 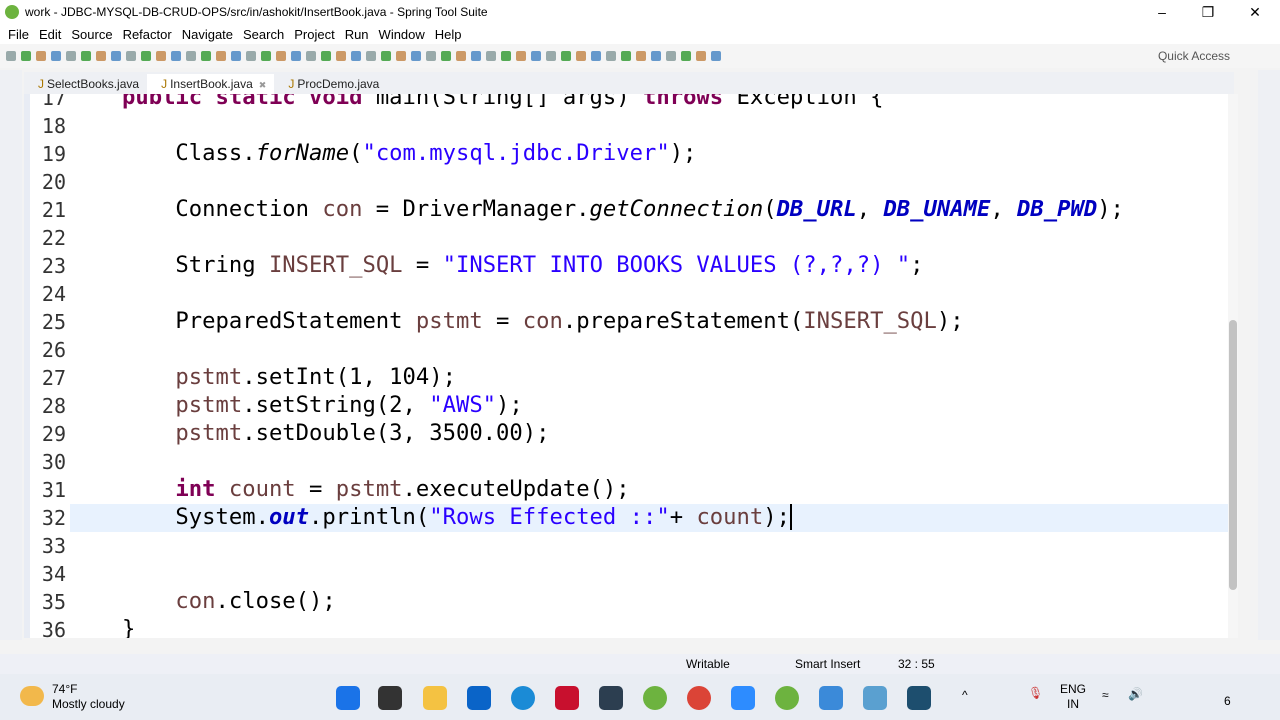 What do you see at coordinates (147, 34) in the screenshot?
I see `menu-refactor: Refactor` at bounding box center [147, 34].